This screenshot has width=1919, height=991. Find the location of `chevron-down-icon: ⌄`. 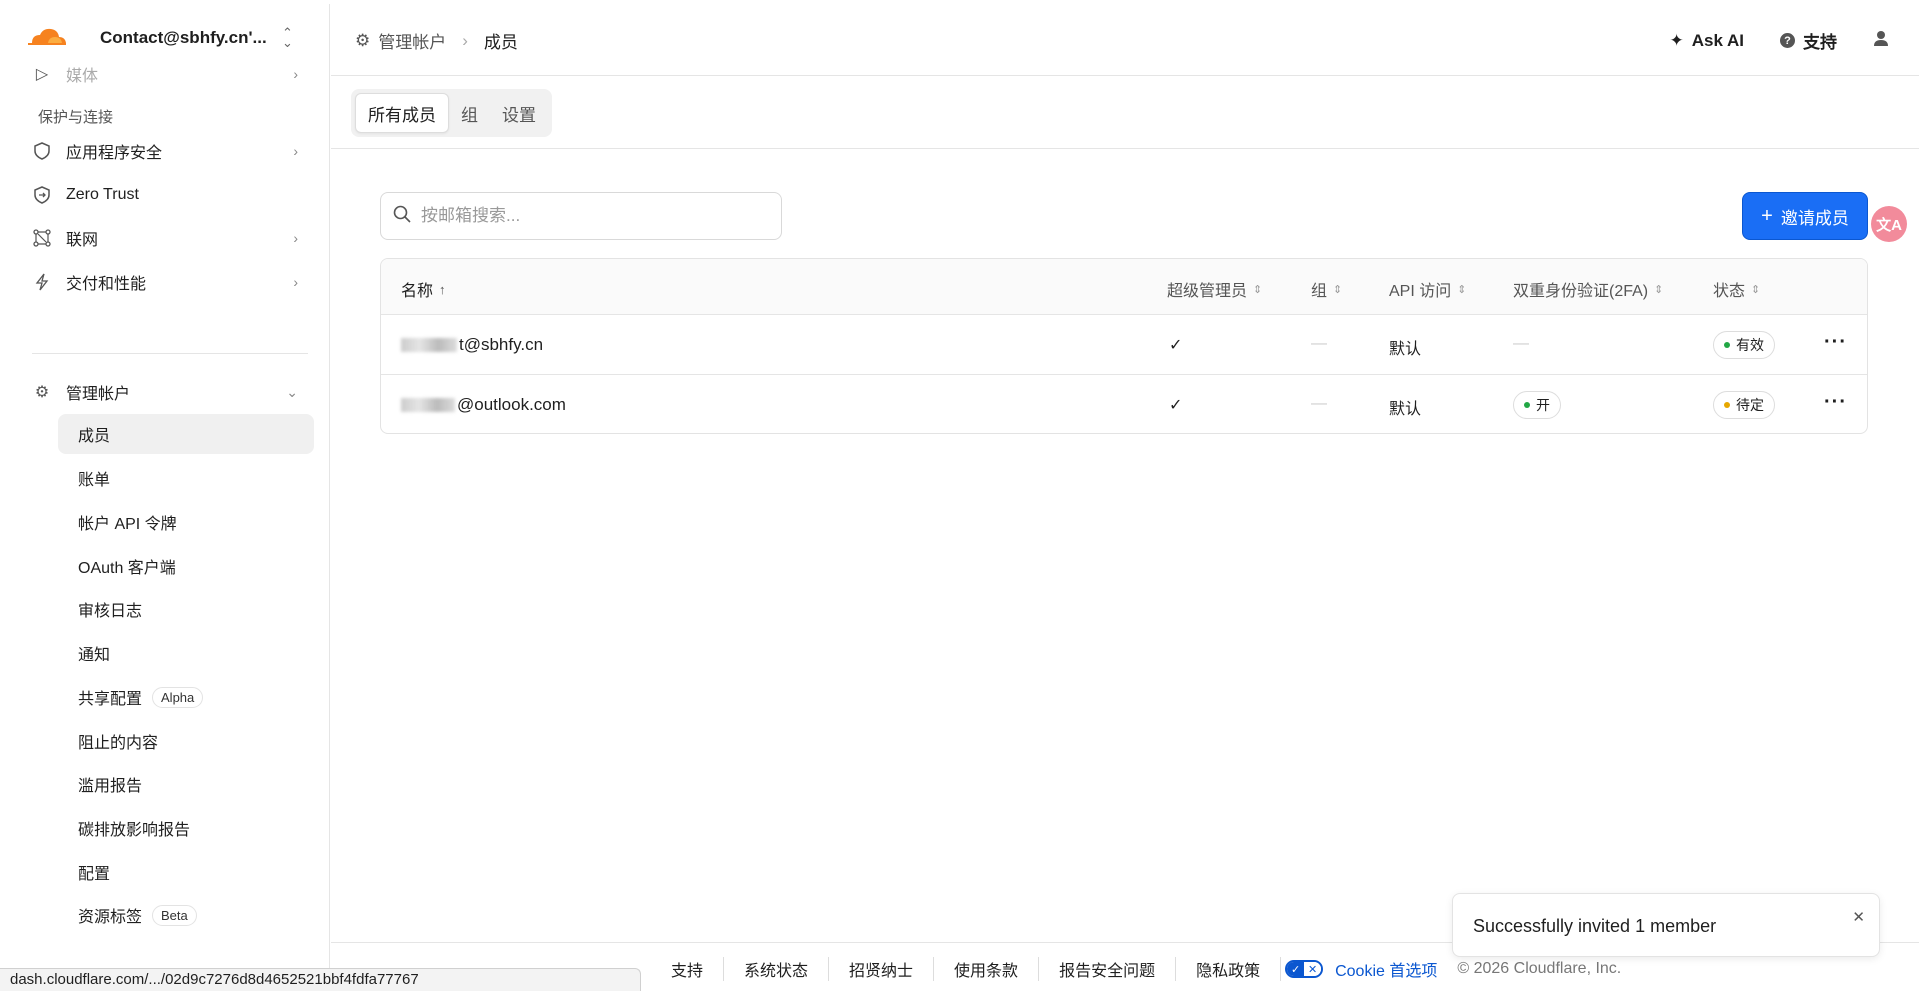

chevron-down-icon: ⌄ is located at coordinates (292, 392).